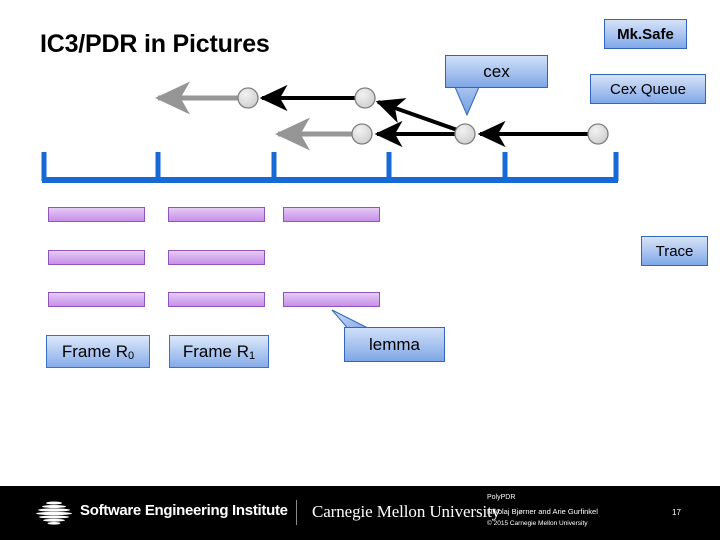 This screenshot has width=720, height=540. Describe the element at coordinates (252, 355) in the screenshot. I see `frame-r1-subscript: 1` at that location.